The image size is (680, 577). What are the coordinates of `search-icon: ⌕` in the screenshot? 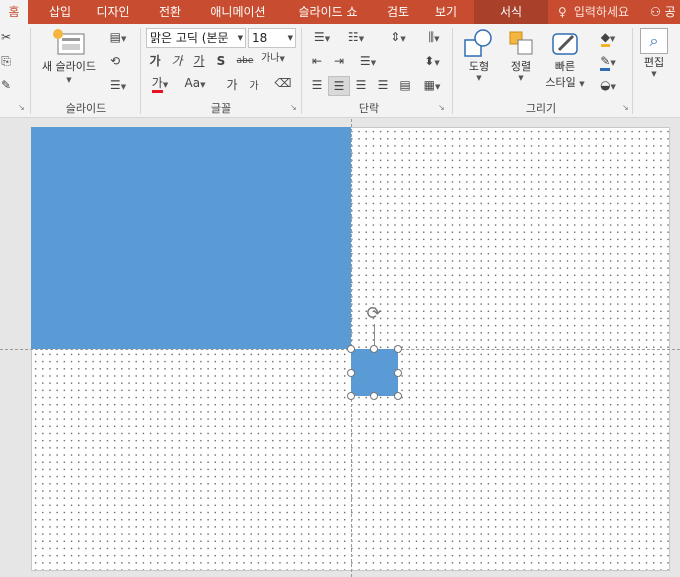 It's located at (654, 41).